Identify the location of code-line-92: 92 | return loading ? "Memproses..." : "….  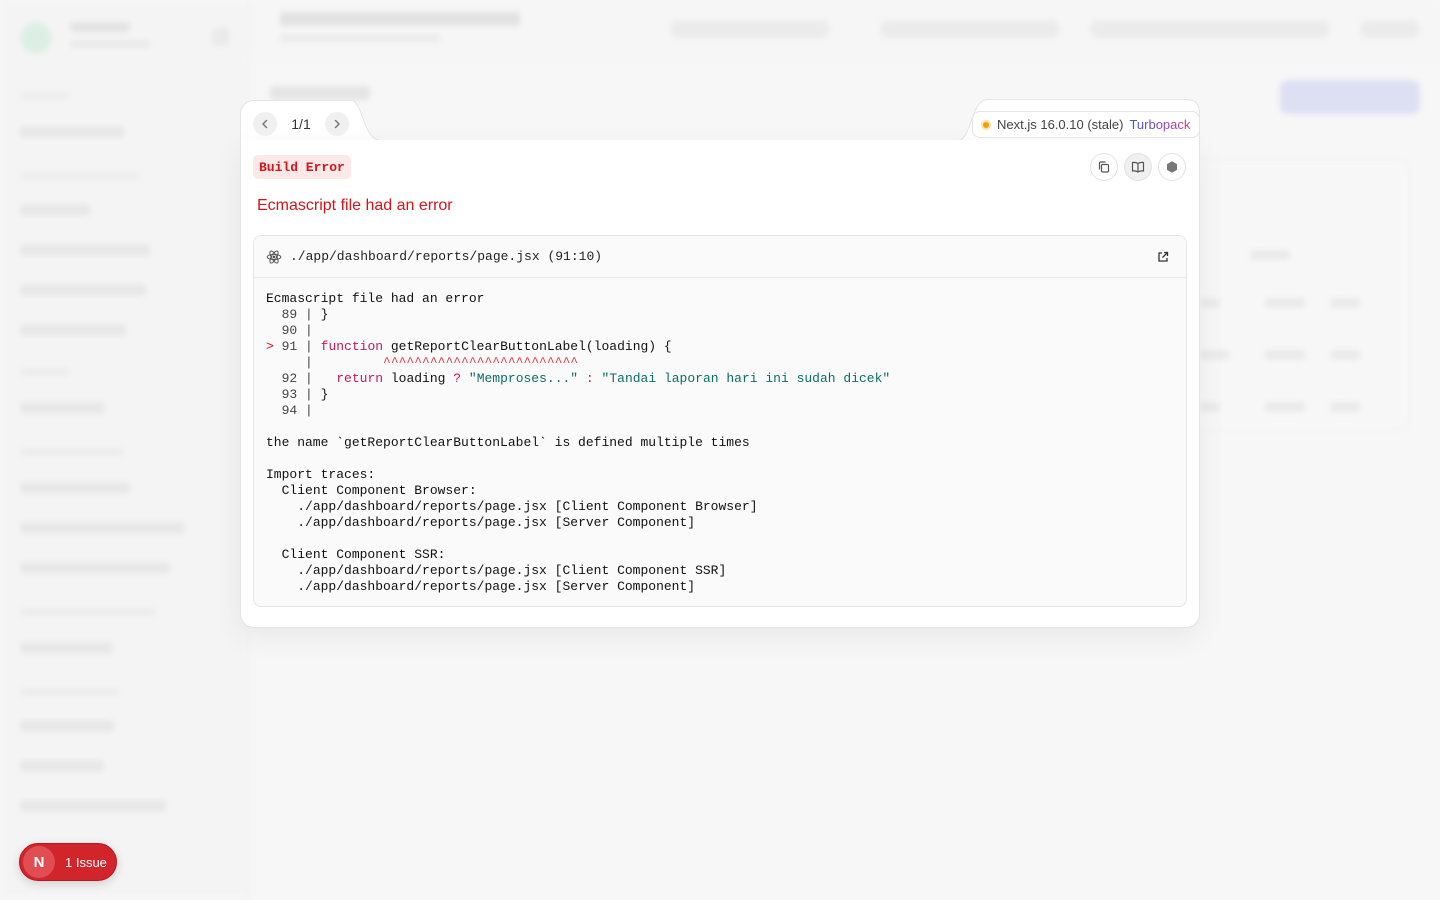
(586, 378).